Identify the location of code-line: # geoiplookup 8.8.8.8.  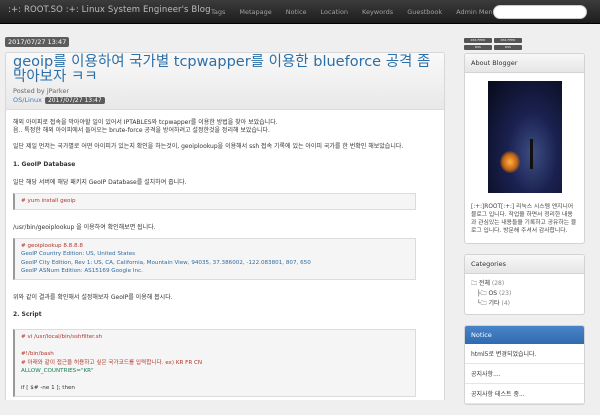
(52, 245).